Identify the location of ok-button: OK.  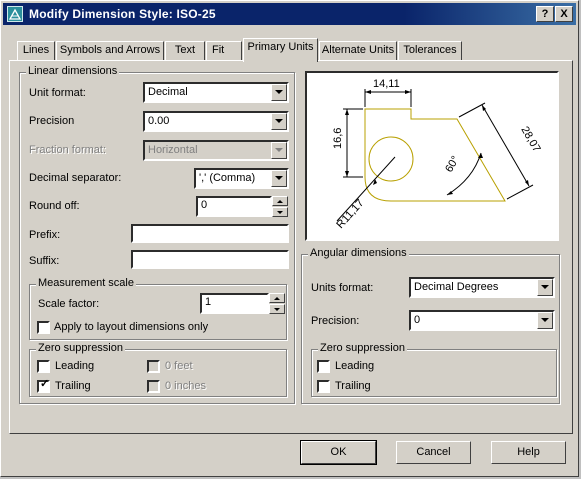
(338, 452).